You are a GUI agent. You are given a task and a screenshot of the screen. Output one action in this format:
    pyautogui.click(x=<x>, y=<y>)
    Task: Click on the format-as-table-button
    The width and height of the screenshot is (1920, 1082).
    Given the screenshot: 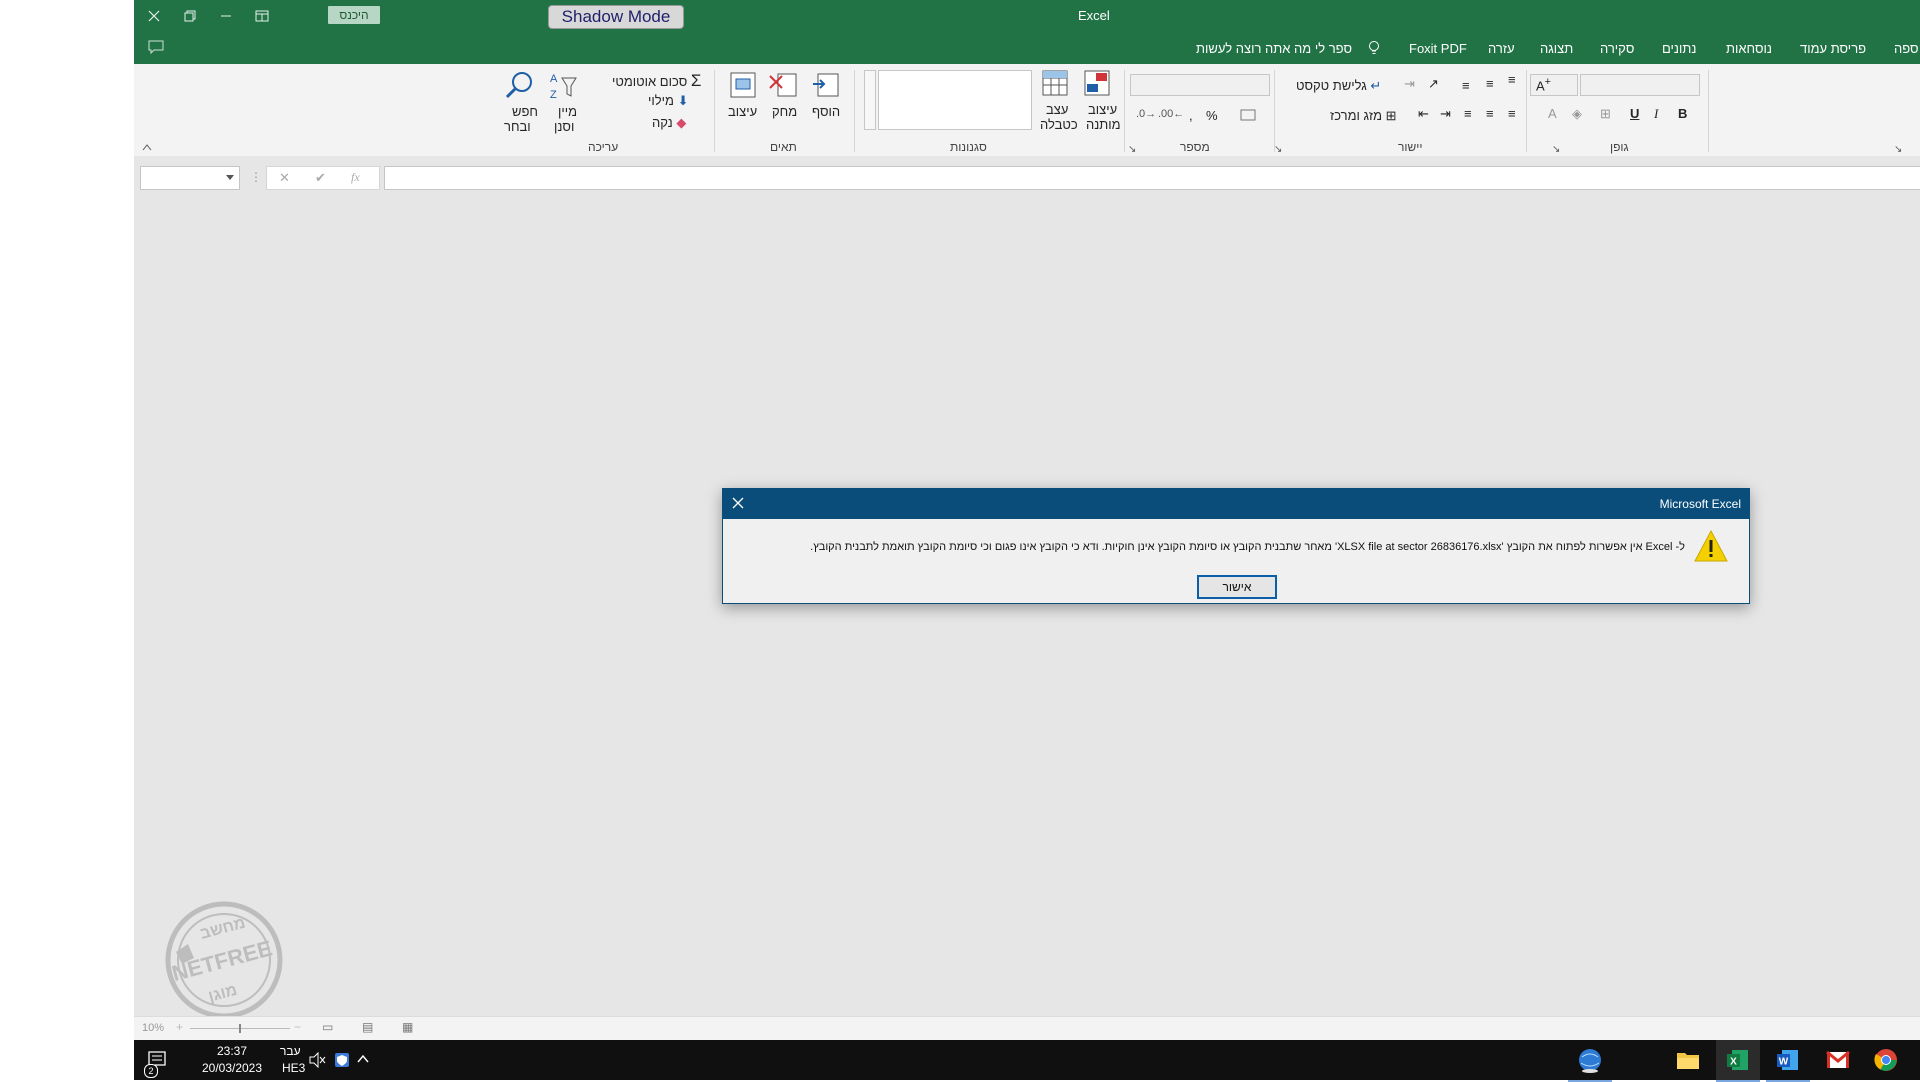 What is the action you would take?
    pyautogui.click(x=1055, y=85)
    